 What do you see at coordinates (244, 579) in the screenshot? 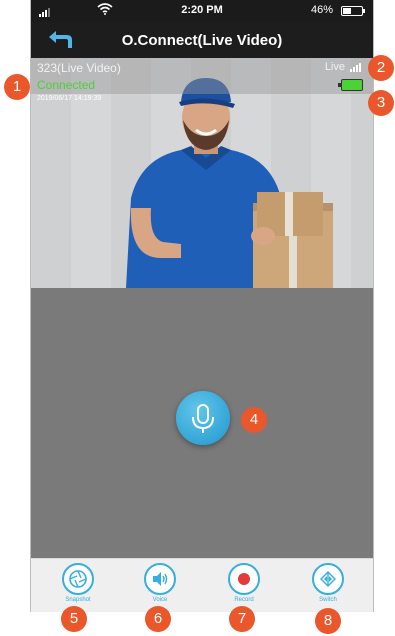
I see `record-icon` at bounding box center [244, 579].